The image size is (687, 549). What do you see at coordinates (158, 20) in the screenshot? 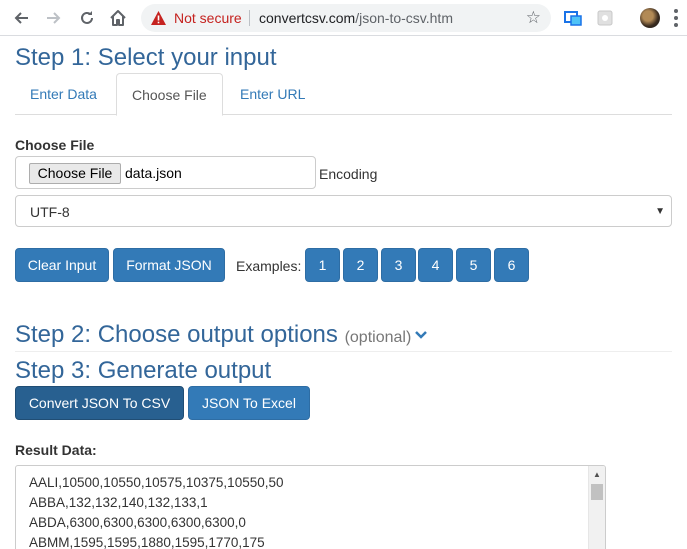
I see `warning-icon` at bounding box center [158, 20].